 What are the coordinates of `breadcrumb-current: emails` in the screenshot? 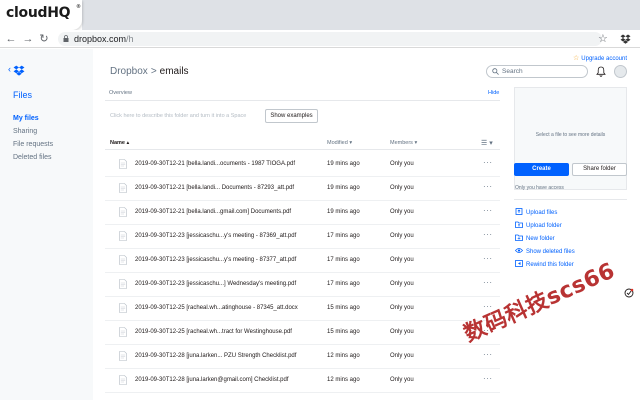 It's located at (174, 71).